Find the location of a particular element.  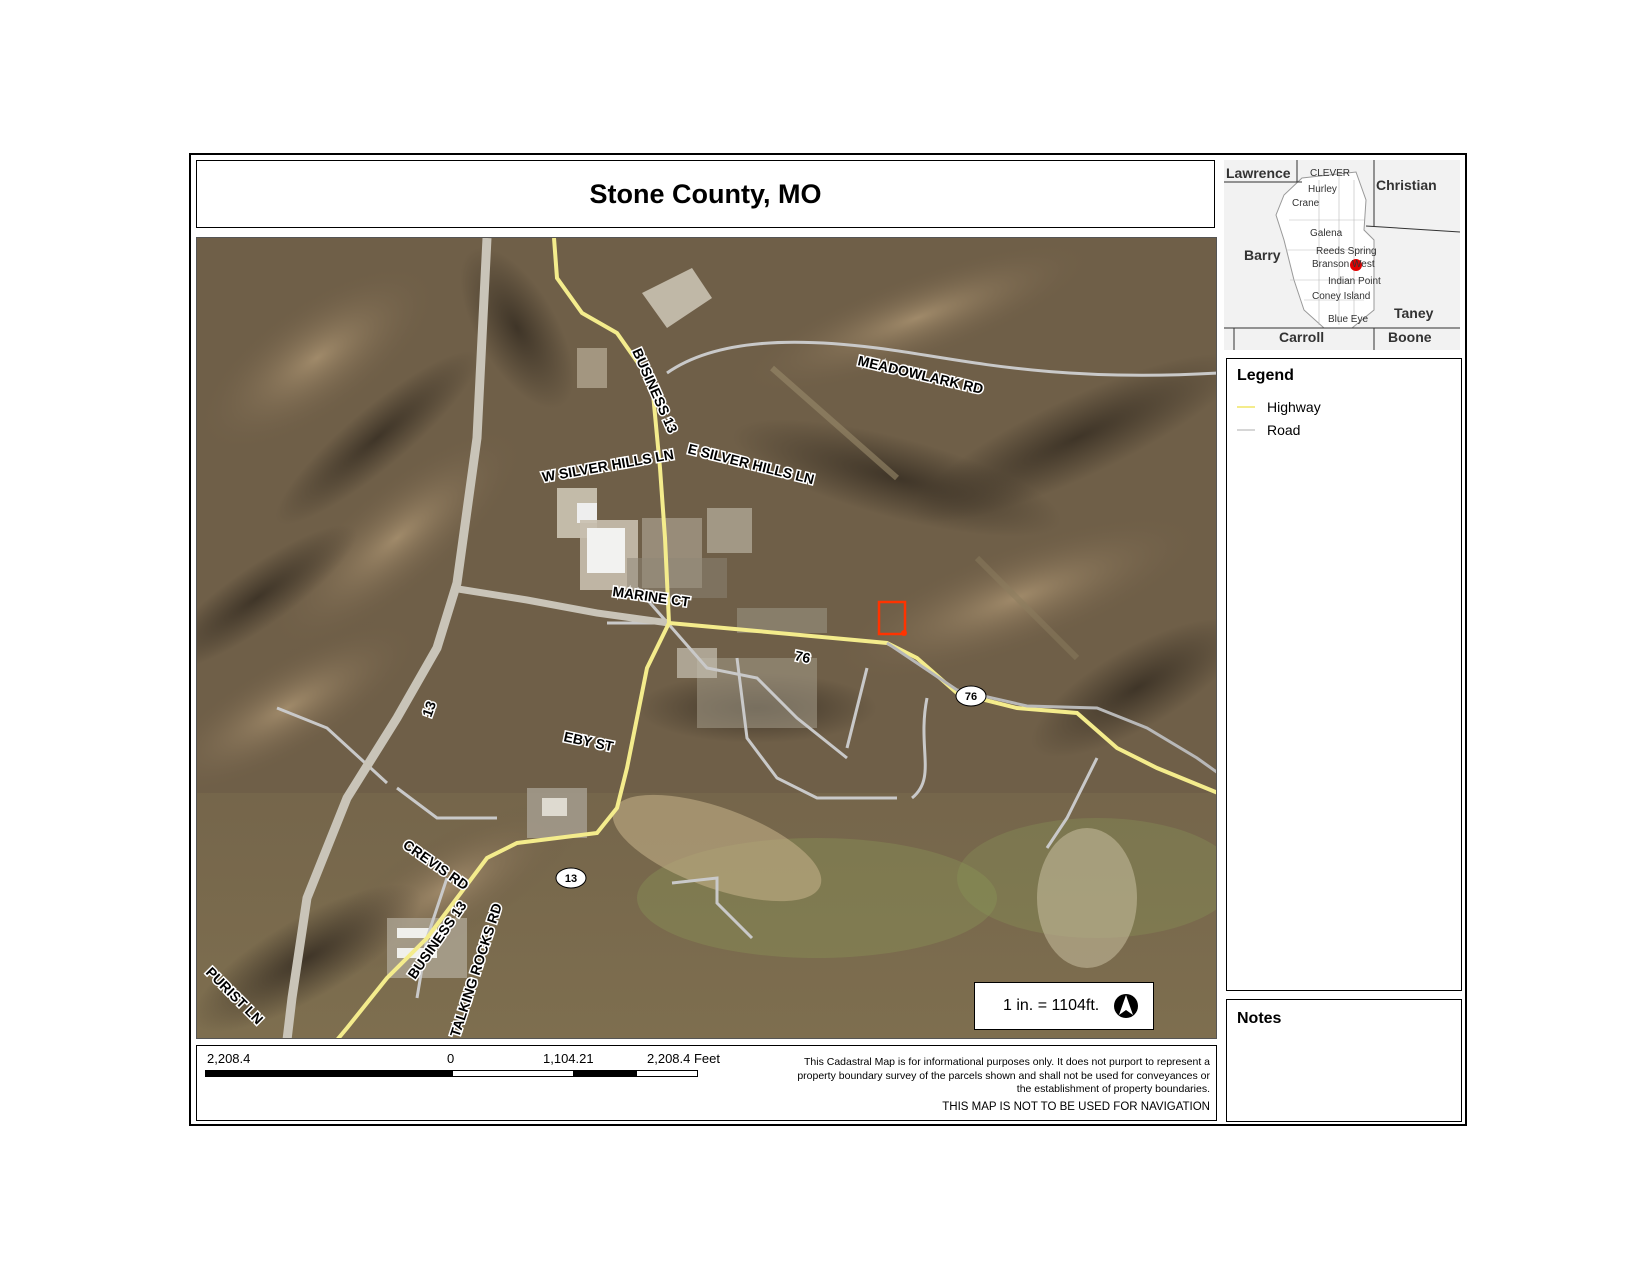

legend-item-road: Road is located at coordinates (1268, 430).